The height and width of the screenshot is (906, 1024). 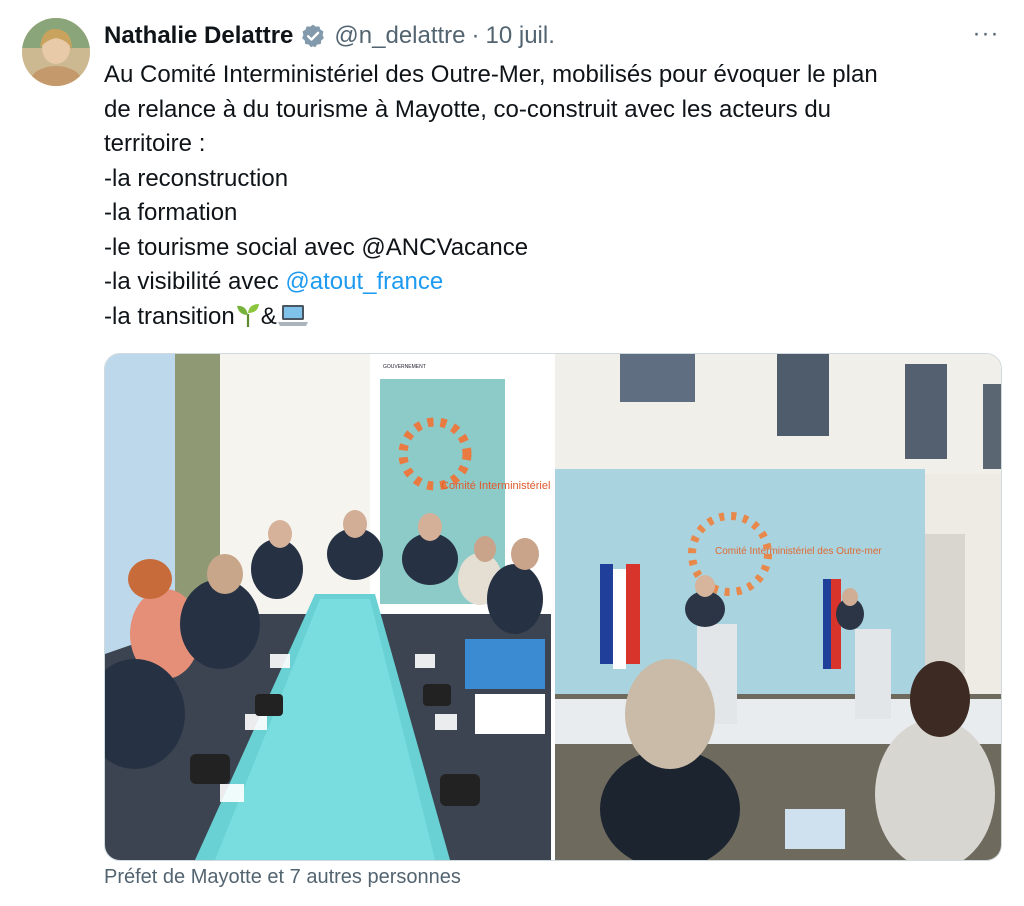 I want to click on tweet-line-prefix: -la transition, so click(x=169, y=316).